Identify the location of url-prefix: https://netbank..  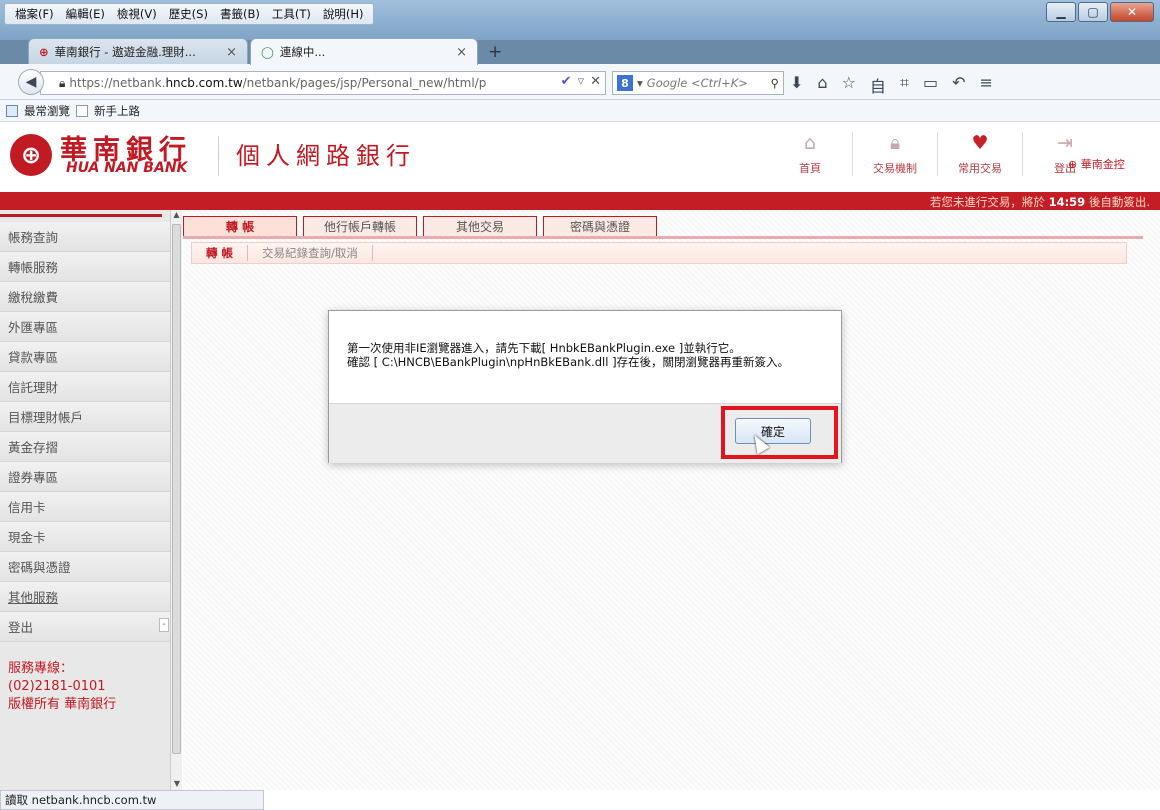
(117, 83).